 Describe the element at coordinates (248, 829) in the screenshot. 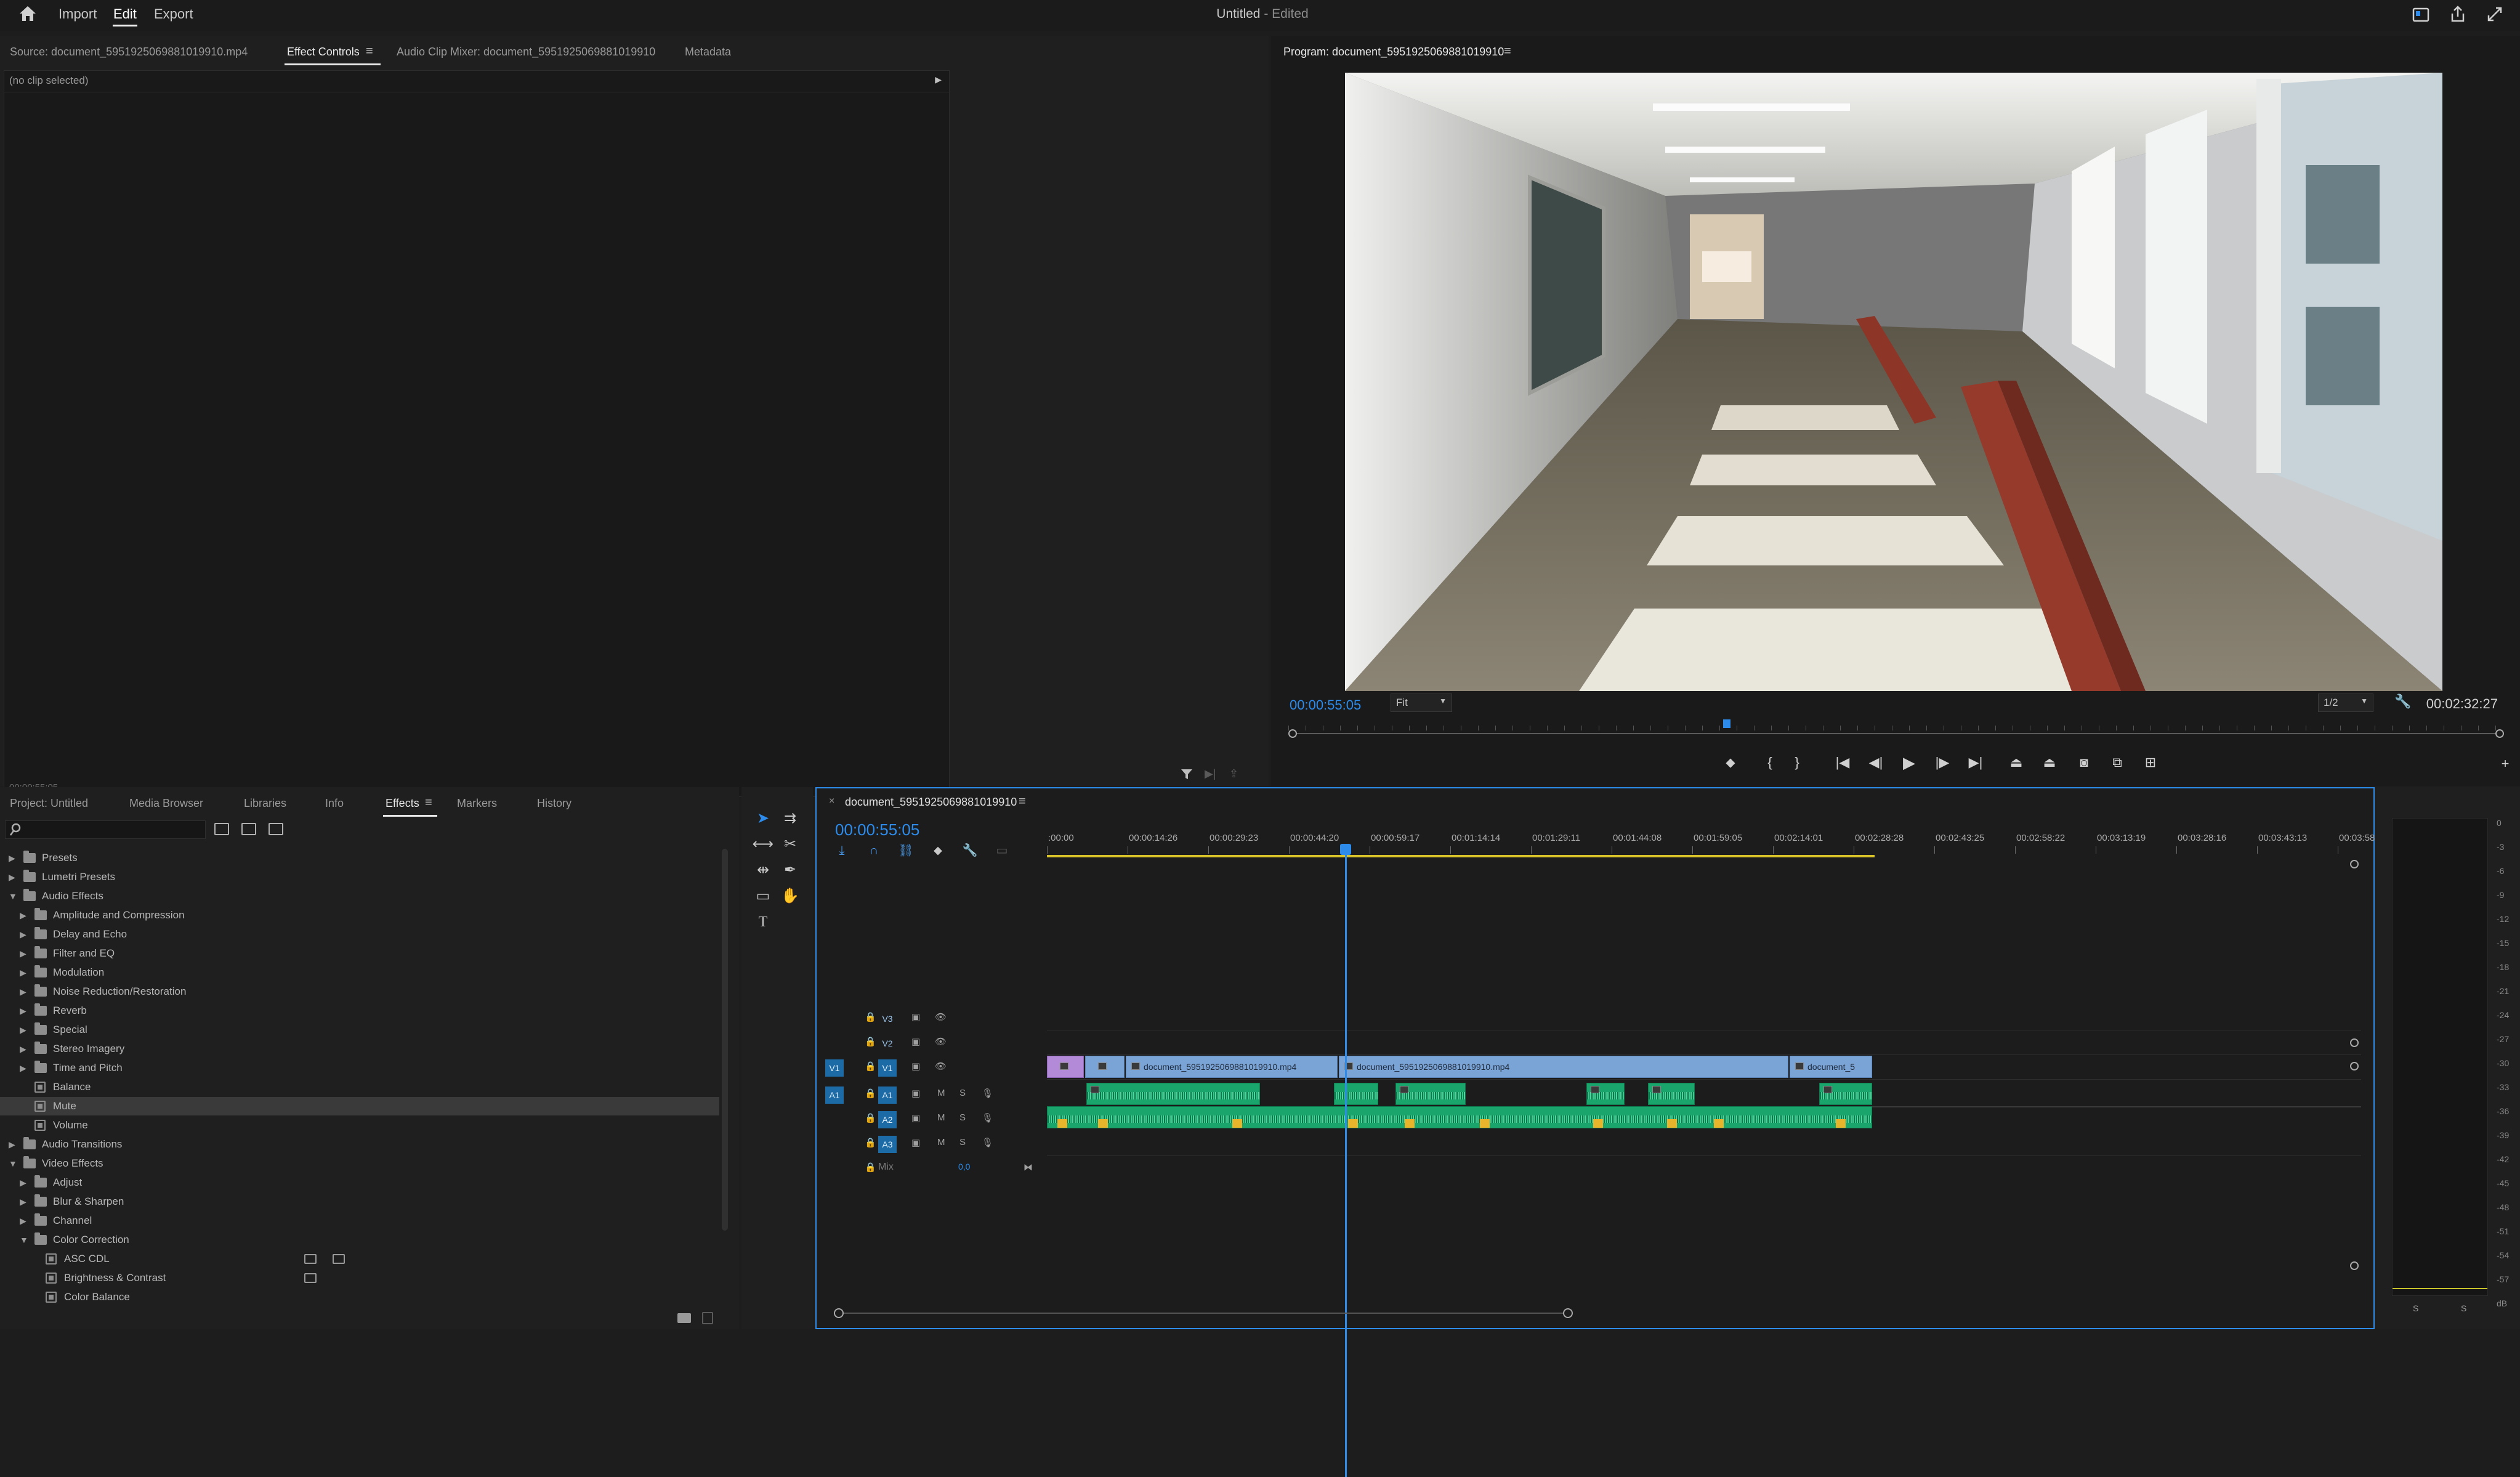

I see `32bit-effects-filter-icon` at that location.